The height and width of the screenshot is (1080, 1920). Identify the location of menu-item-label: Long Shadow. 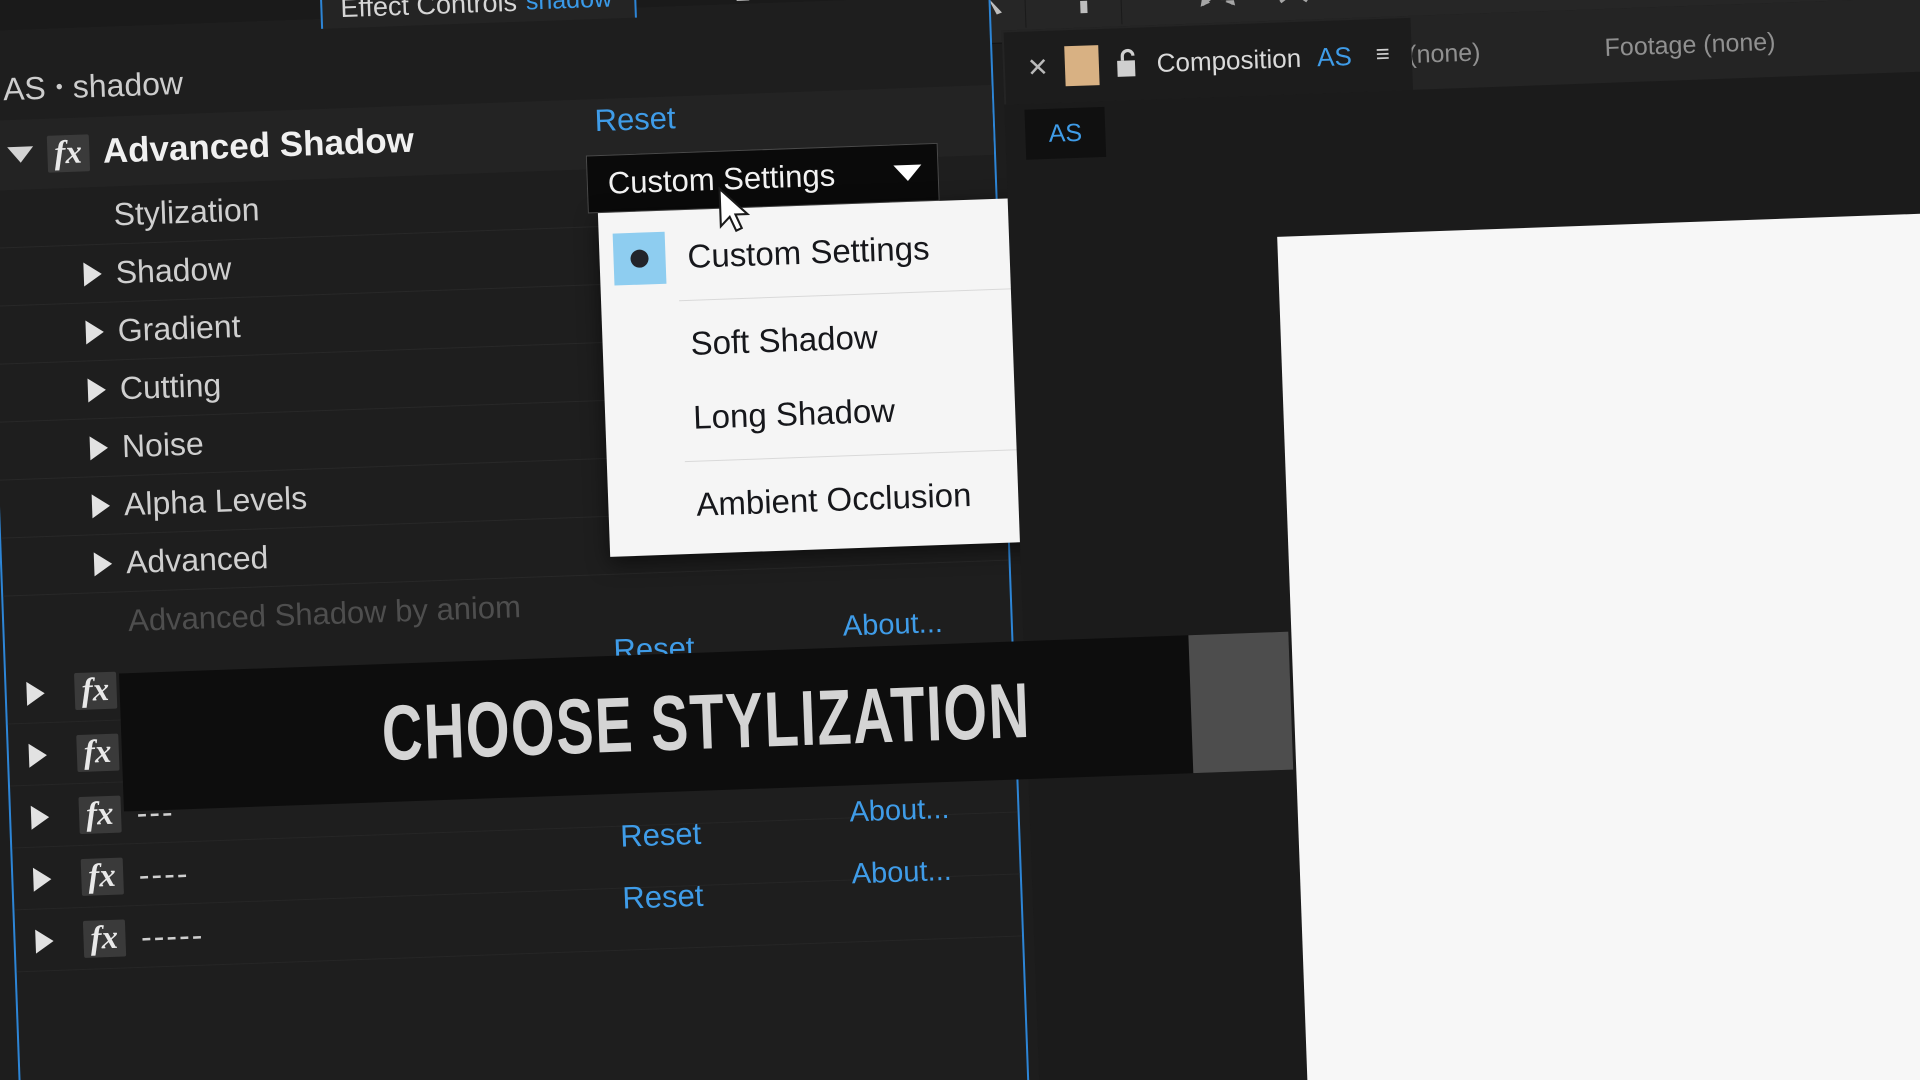
(794, 413).